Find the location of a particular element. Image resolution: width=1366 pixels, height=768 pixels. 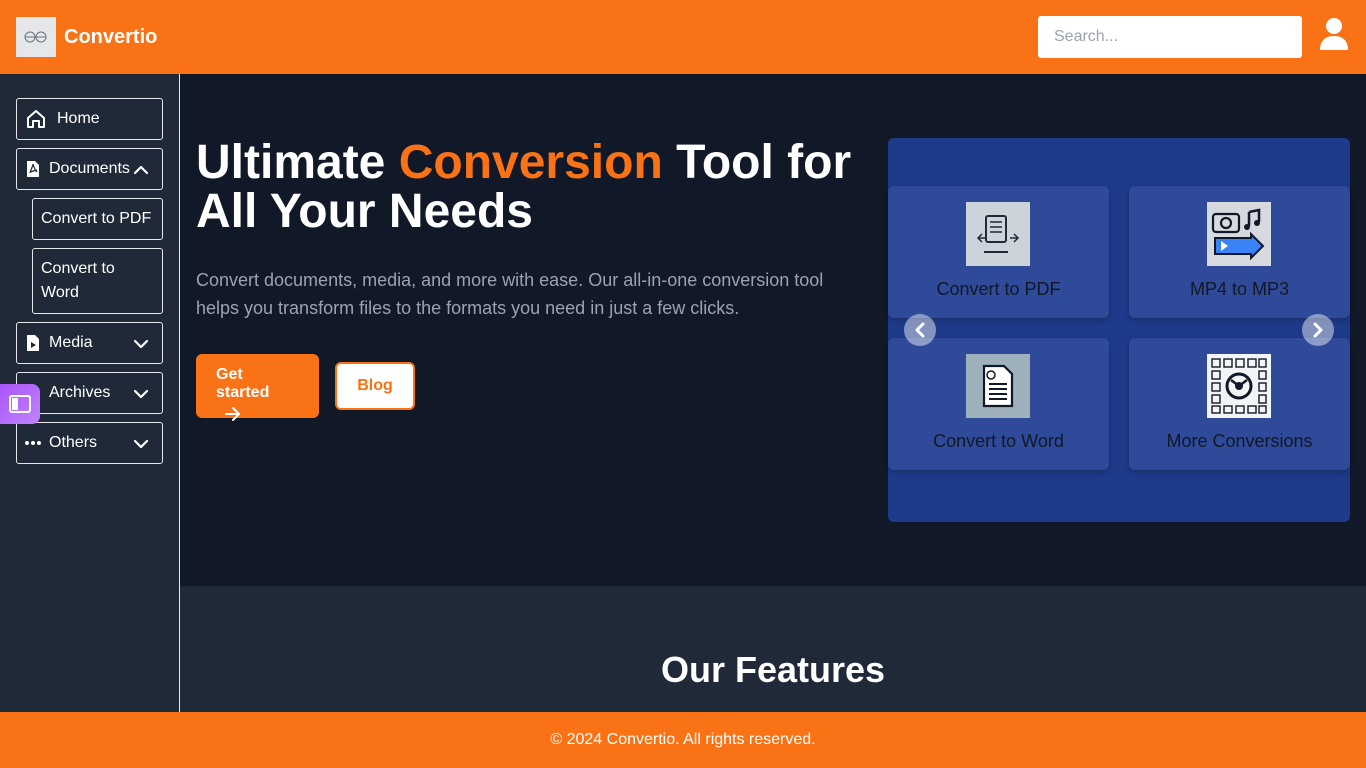

file-video-icon is located at coordinates (33, 343).